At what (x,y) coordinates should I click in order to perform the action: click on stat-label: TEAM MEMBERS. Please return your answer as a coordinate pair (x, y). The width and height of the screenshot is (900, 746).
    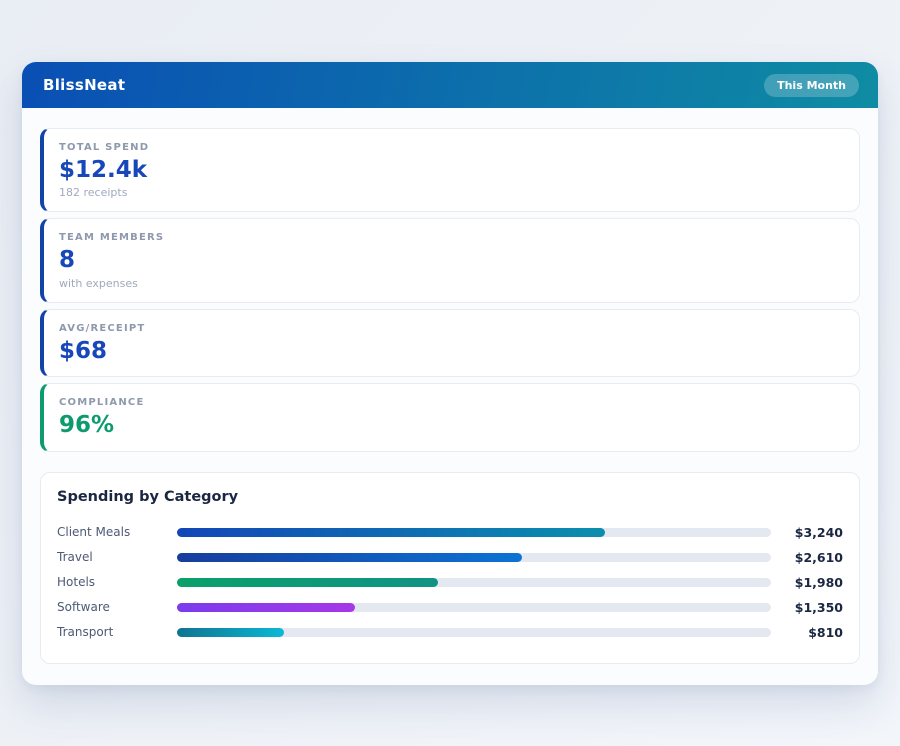
    Looking at the image, I should click on (112, 238).